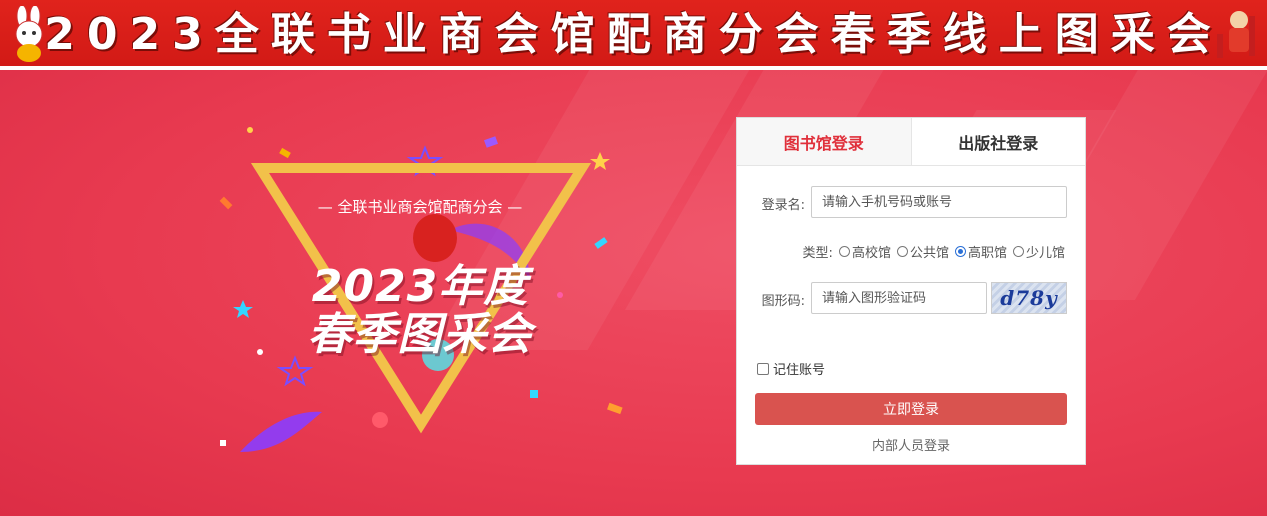  What do you see at coordinates (817, 253) in the screenshot?
I see `type-label: 类型:` at bounding box center [817, 253].